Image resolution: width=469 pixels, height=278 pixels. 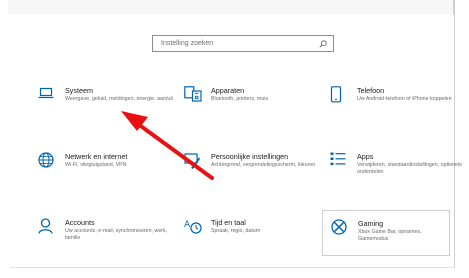 What do you see at coordinates (228, 90) in the screenshot?
I see `tile-title: Apparaten` at bounding box center [228, 90].